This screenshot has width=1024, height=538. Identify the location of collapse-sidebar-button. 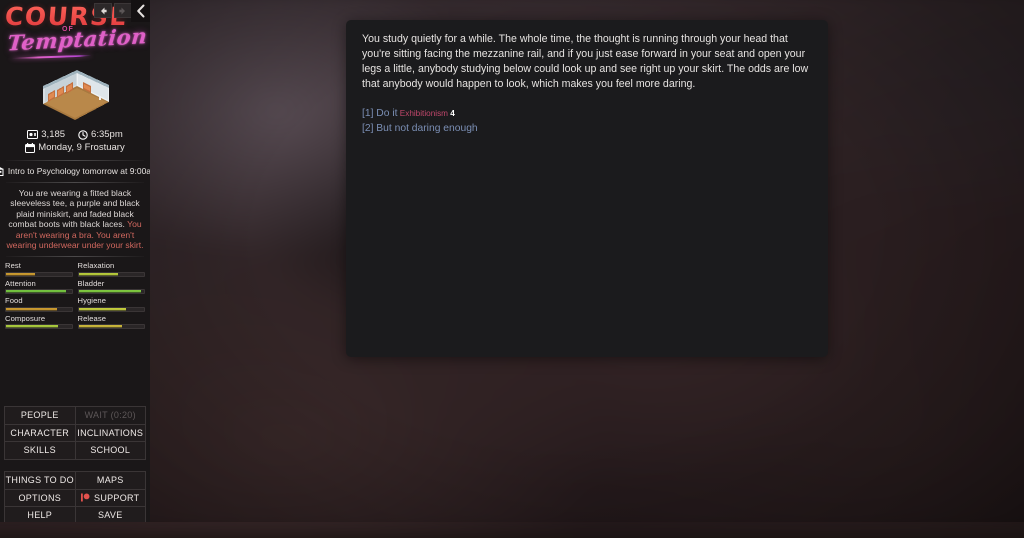
(140, 11).